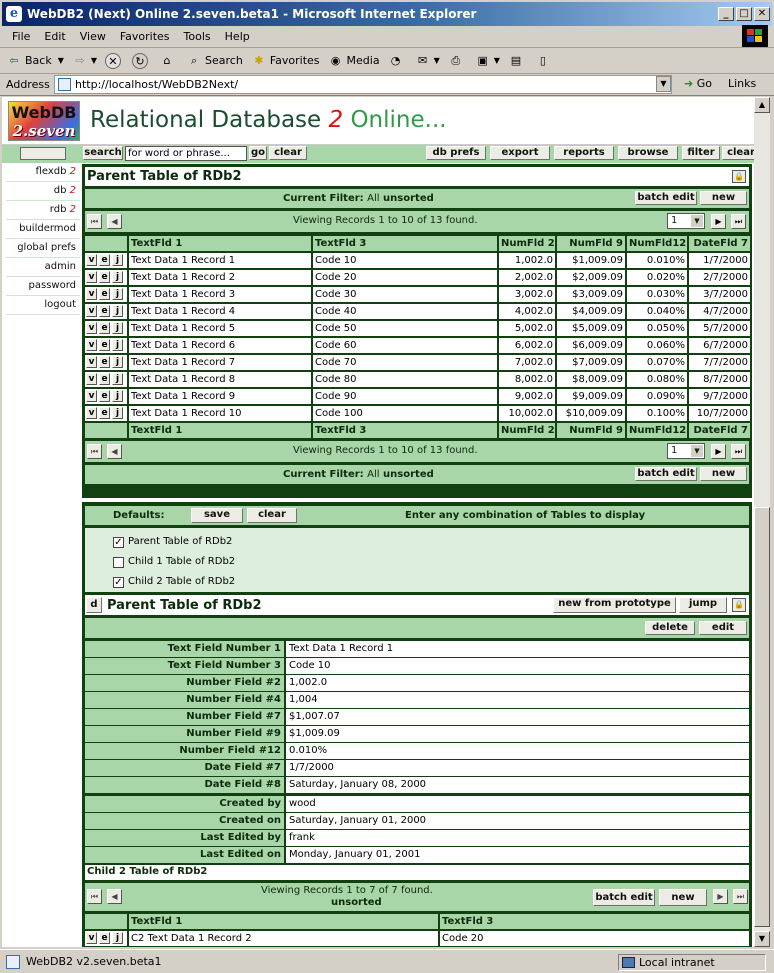  Describe the element at coordinates (701, 153) in the screenshot. I see `filter-button: filter` at that location.